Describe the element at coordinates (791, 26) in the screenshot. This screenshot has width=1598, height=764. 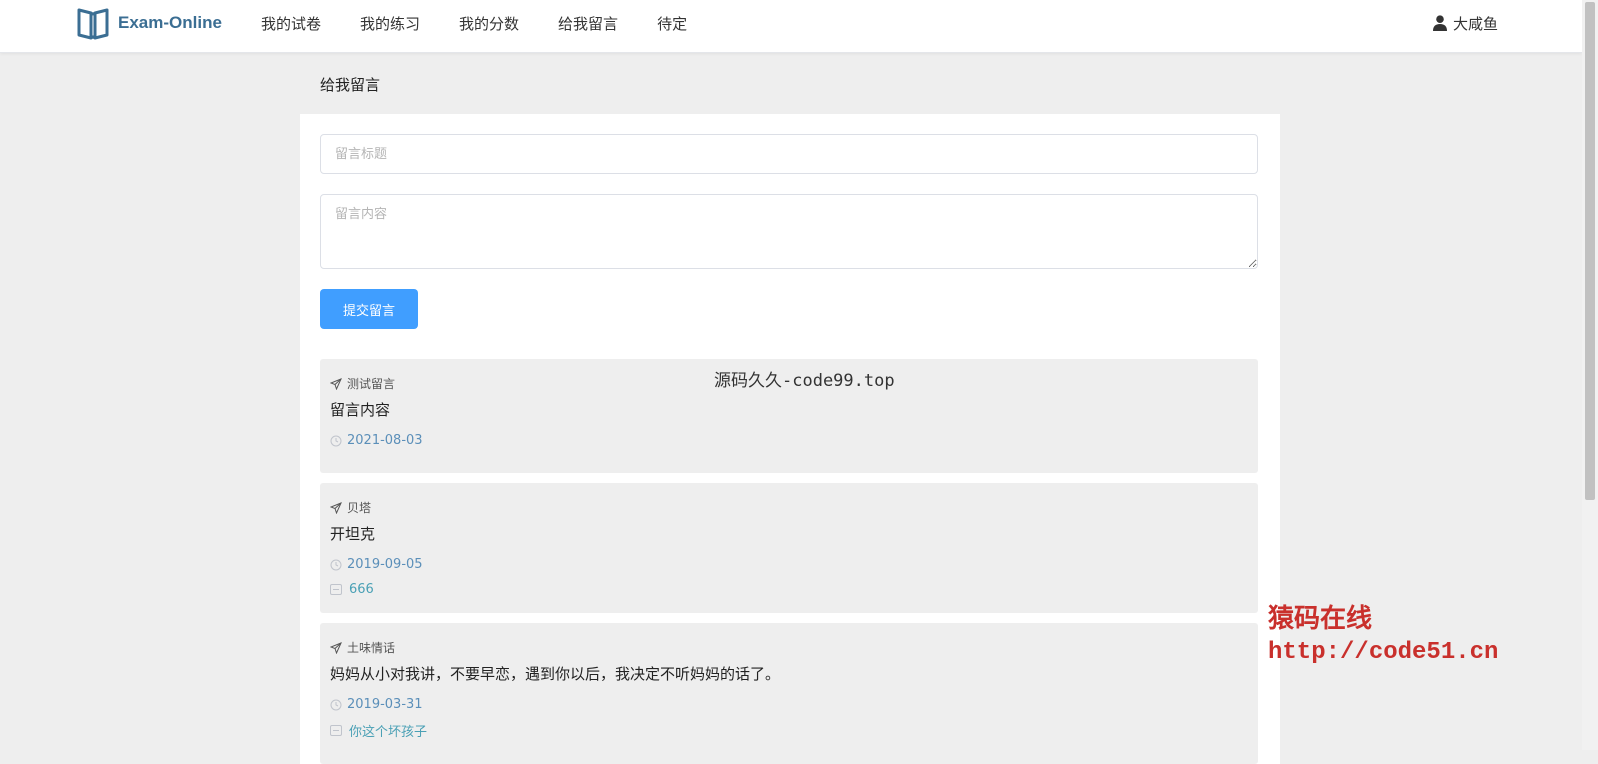
I see `top-navbar: Exam-Online 我的试卷 我的练习 我的分数 给我留言 待定 大咸鱼` at that location.